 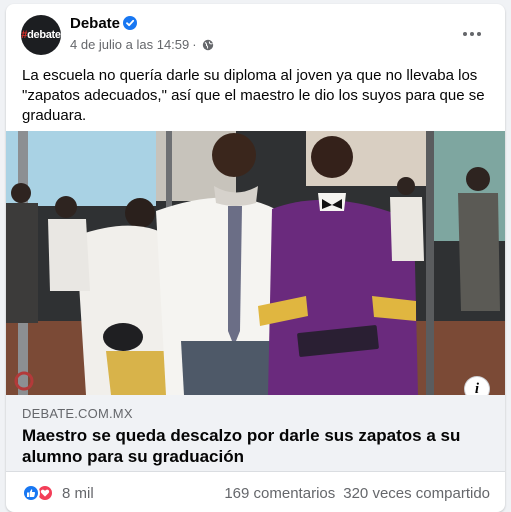 I want to click on comments-count: 169 comentarios, so click(x=279, y=493).